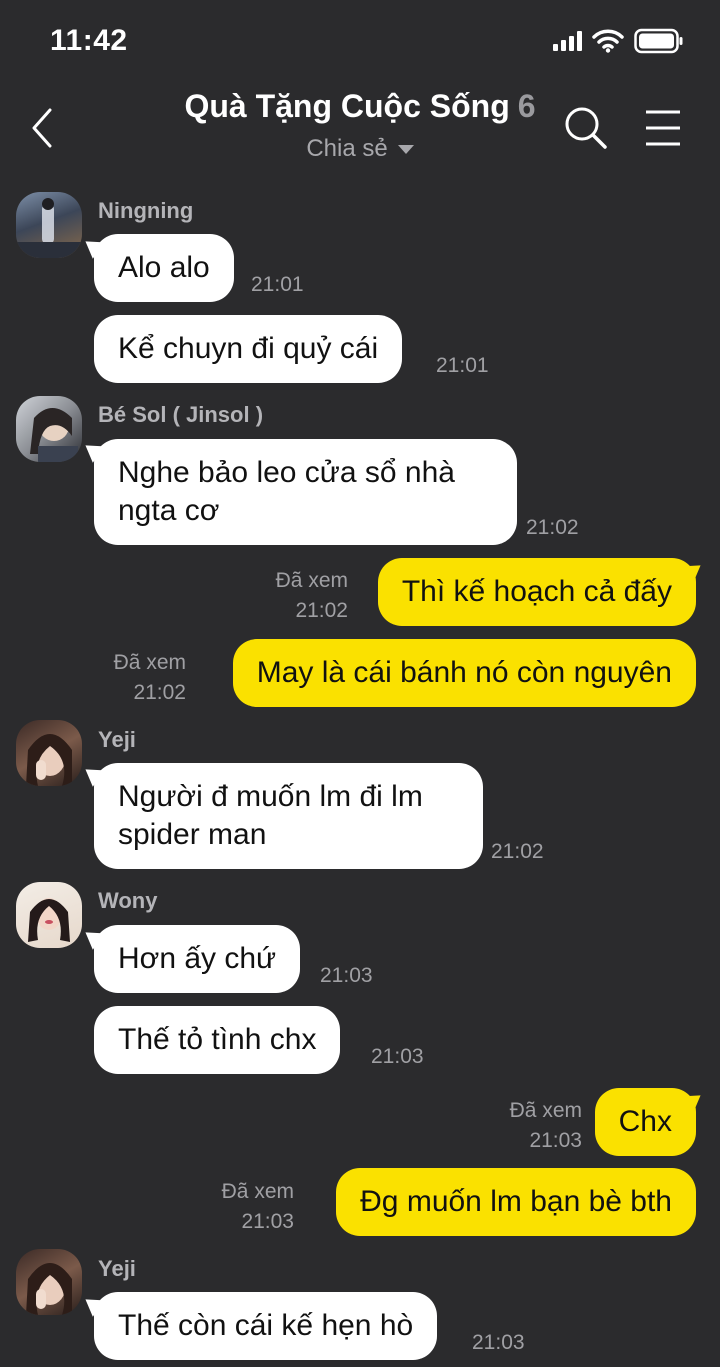 This screenshot has height=1367, width=720. What do you see at coordinates (248, 349) in the screenshot?
I see `message-bubble: Kể chuyn đi quỷ cái` at bounding box center [248, 349].